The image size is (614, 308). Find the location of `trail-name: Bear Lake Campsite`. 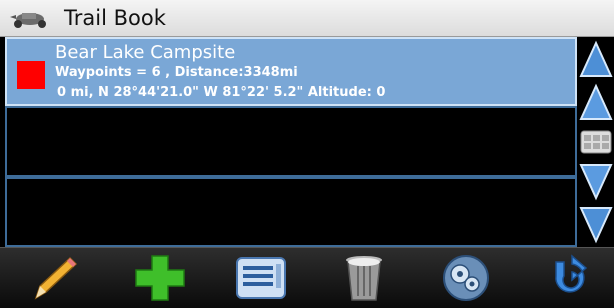

trail-name: Bear Lake Campsite is located at coordinates (145, 52).